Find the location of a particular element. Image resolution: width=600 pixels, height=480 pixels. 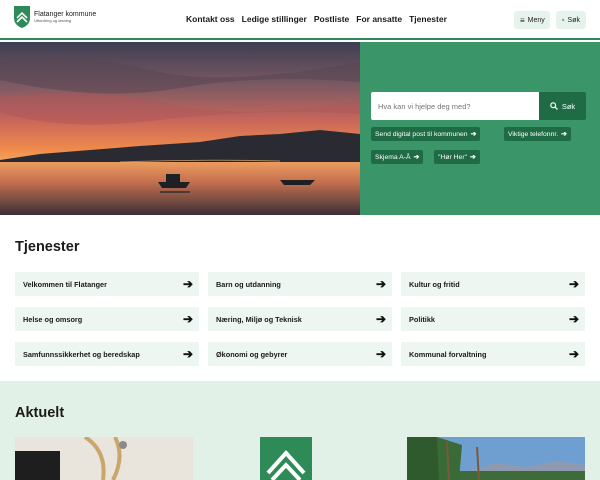

quick-link-hor-her: "Hør Her" ➔ is located at coordinates (457, 157).